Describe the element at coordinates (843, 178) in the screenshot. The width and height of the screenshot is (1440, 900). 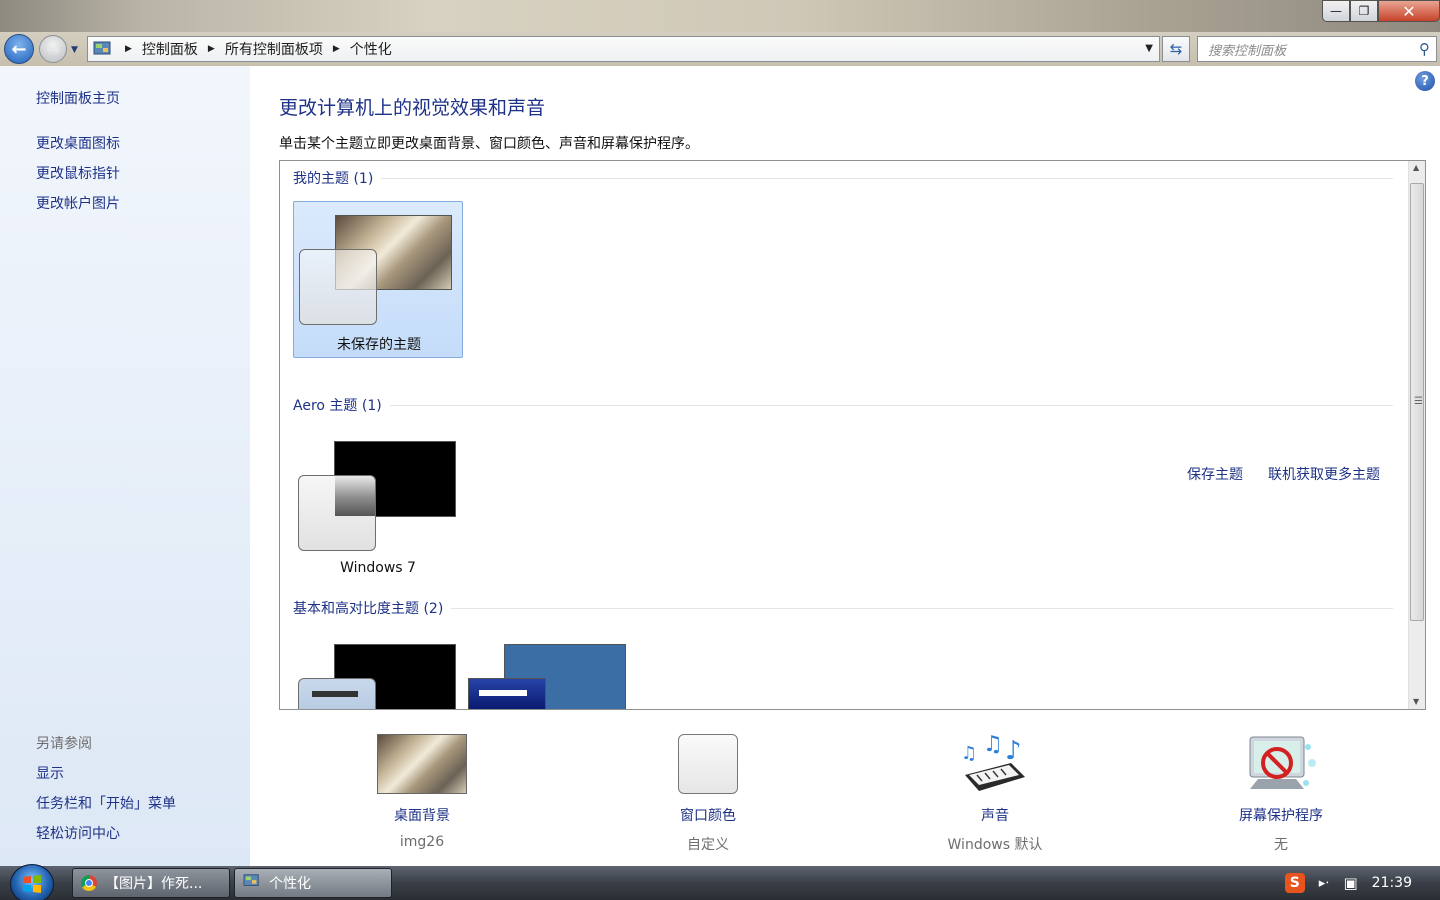
I see `group-my-themes: 我的主题 (1)` at that location.